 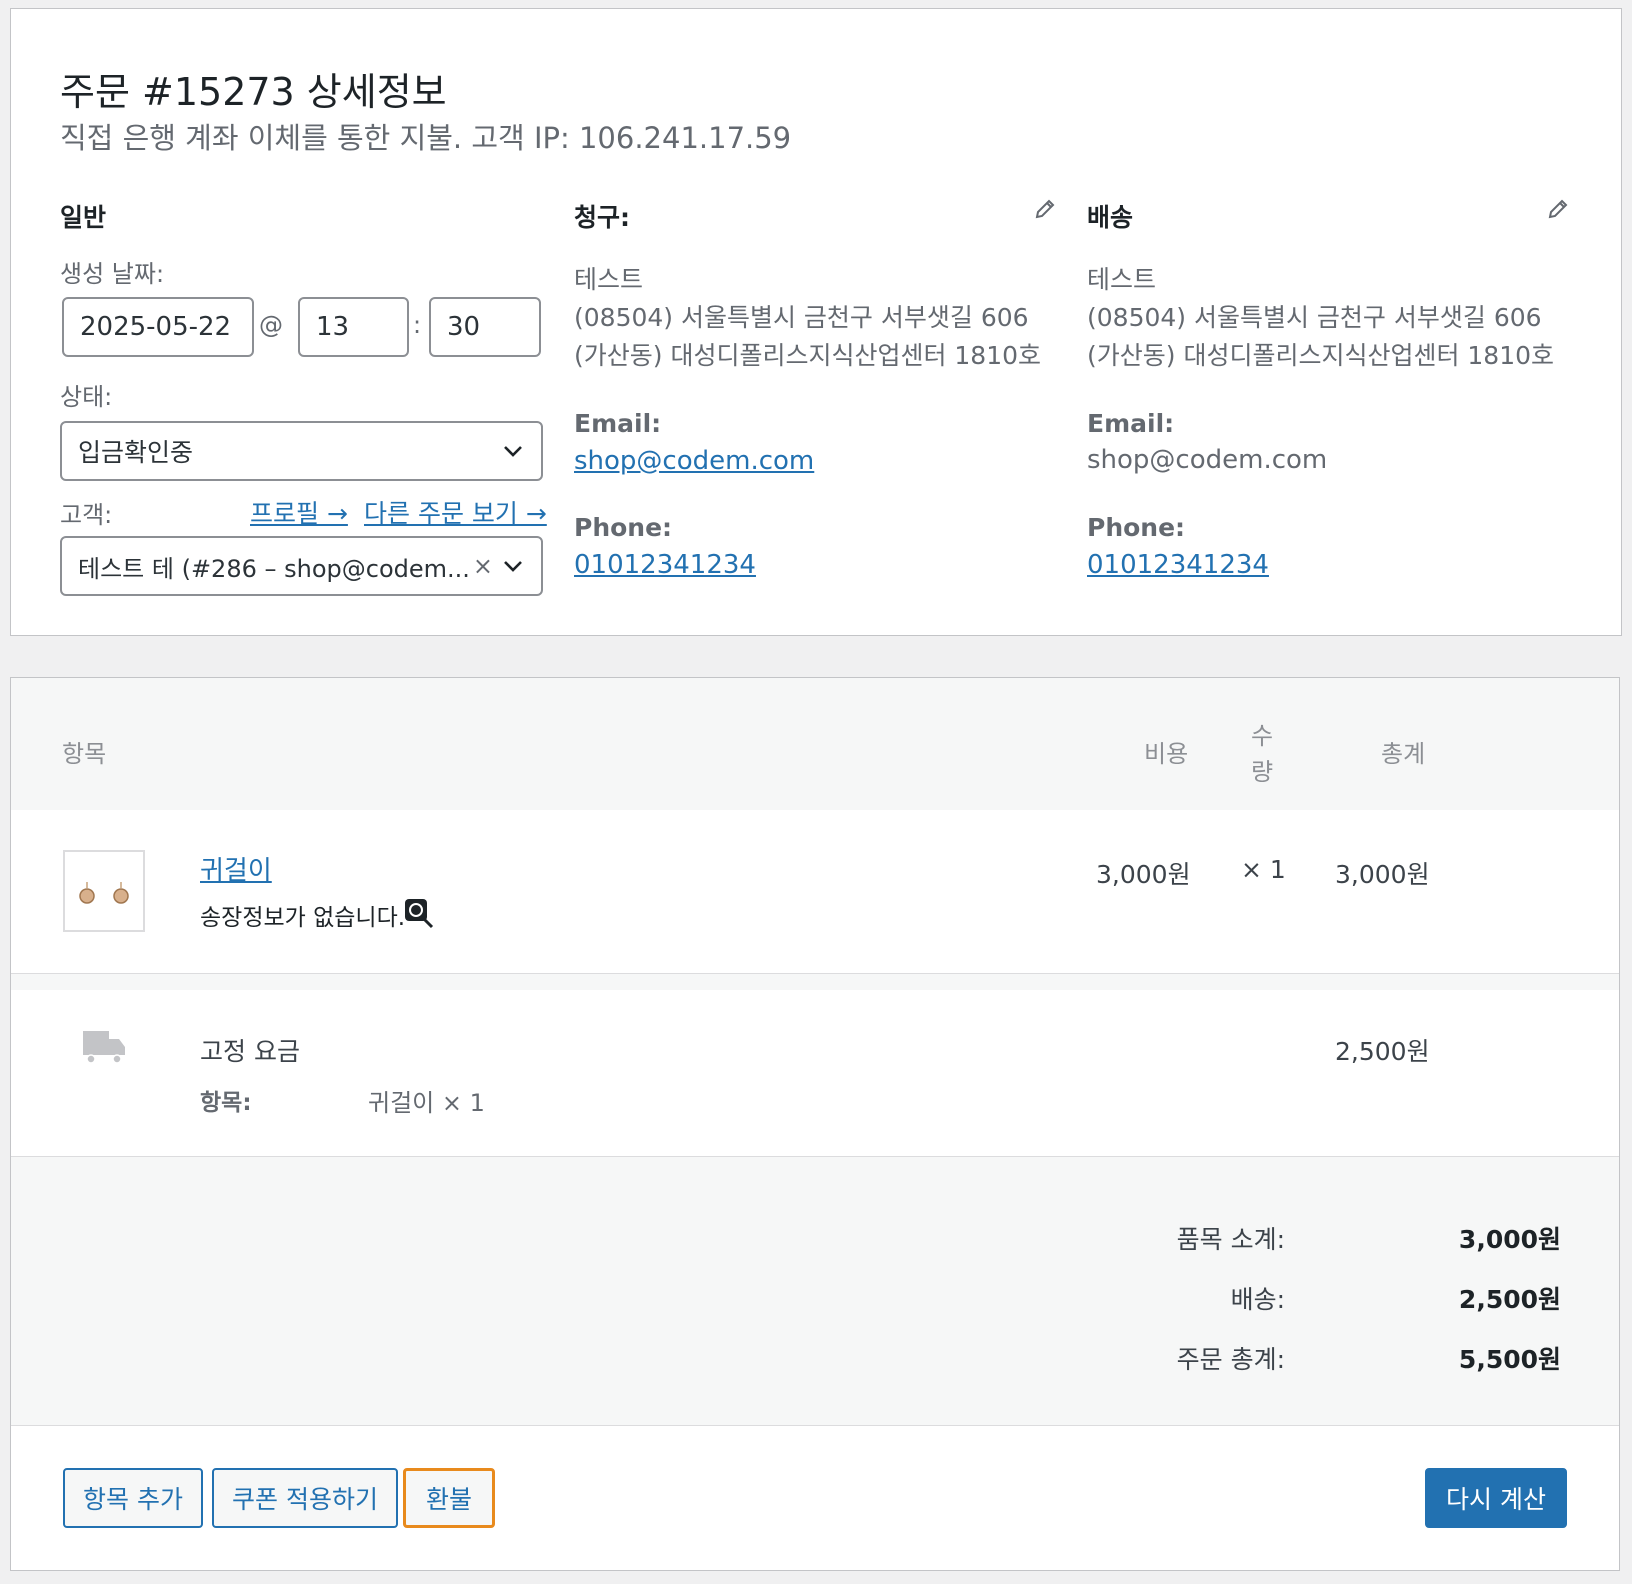 I want to click on shipping-address-line2: (가산동) 대성디폴리스지식산업센터 1810호, so click(x=1321, y=355).